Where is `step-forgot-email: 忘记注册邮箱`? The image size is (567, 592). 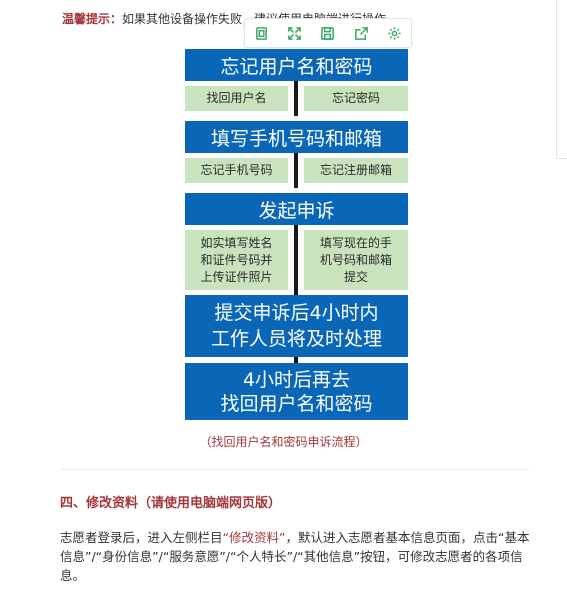
step-forgot-email: 忘记注册邮箱 is located at coordinates (356, 170).